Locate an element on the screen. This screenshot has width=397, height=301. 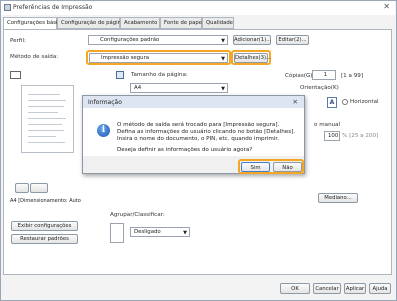
dialog-title: Informação is located at coordinates (105, 102).